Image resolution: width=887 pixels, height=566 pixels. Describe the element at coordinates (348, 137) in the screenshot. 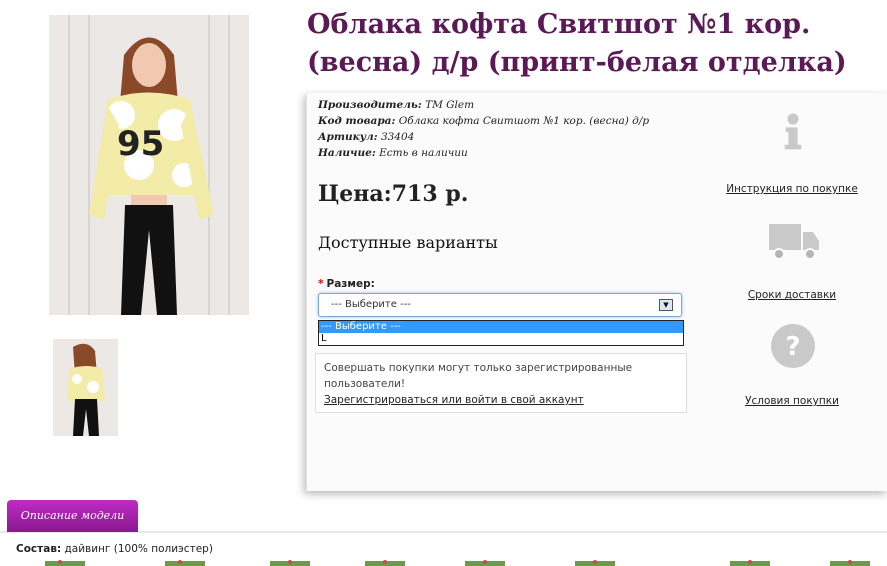

I see `article-label: Артикул:` at that location.